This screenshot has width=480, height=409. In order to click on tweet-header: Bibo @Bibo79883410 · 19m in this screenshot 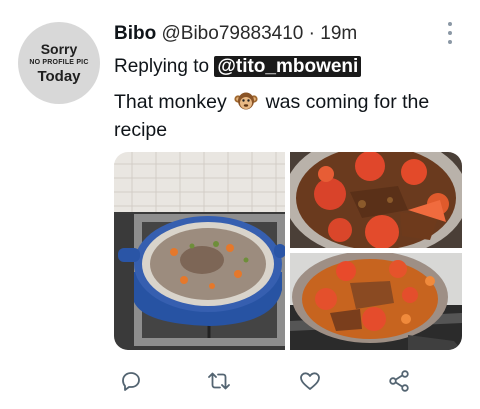, I will do `click(235, 34)`.